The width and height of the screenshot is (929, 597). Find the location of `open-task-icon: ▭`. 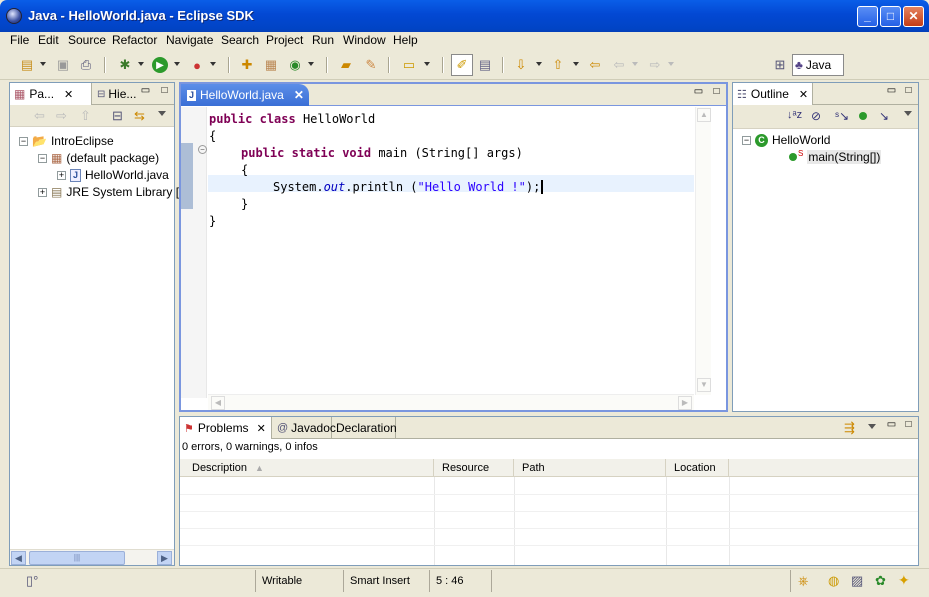

open-task-icon: ▭ is located at coordinates (409, 65).